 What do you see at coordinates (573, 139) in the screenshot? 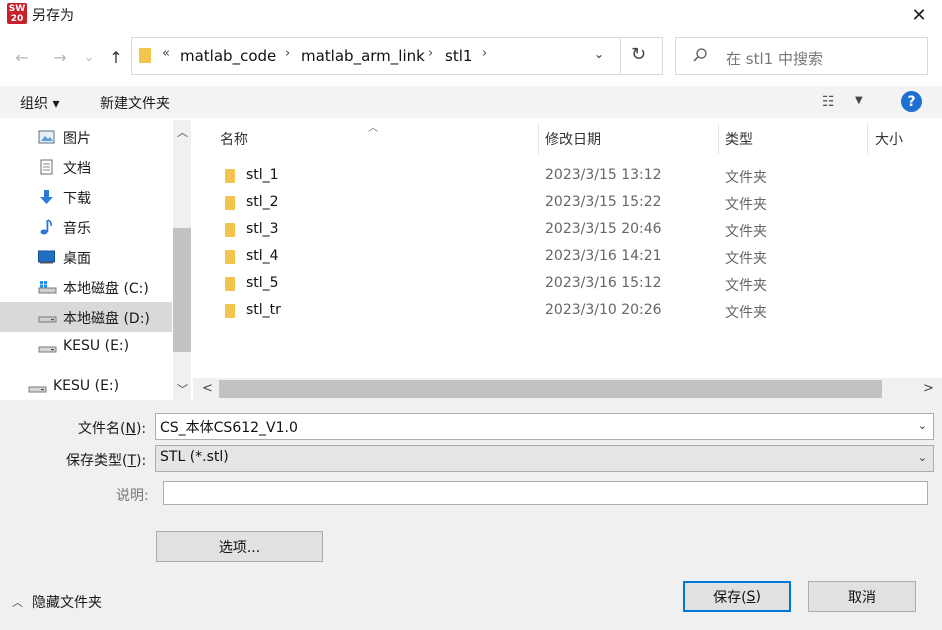
I see `column-header-date: 修改日期` at bounding box center [573, 139].